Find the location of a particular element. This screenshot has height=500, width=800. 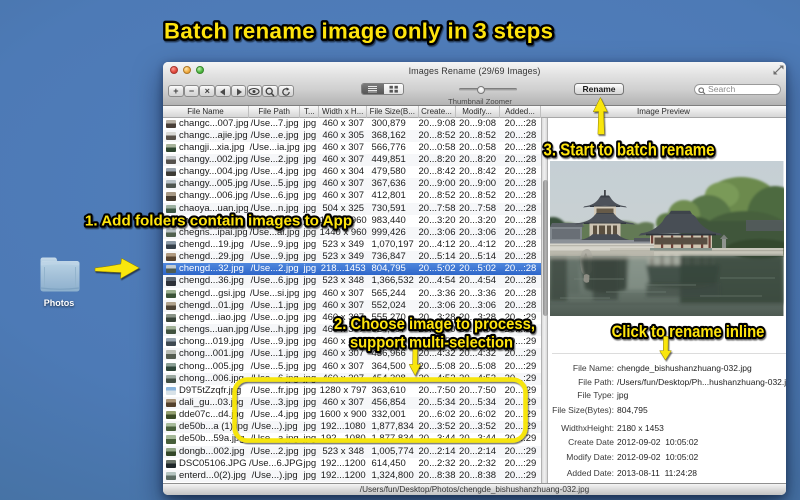

svg-text: Click to rename inline is located at coordinates (688, 332).